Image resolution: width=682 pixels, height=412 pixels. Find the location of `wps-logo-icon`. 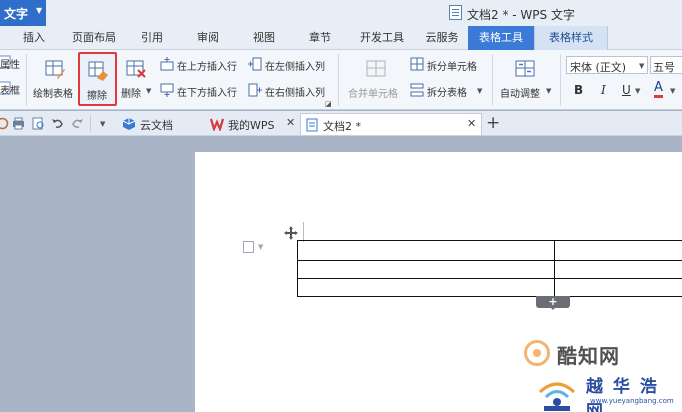

wps-logo-icon is located at coordinates (217, 124).